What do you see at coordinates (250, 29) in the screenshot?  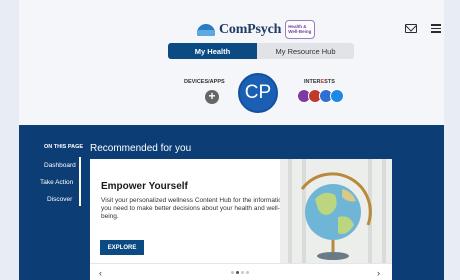 I see `logo-text: ComPsych` at bounding box center [250, 29].